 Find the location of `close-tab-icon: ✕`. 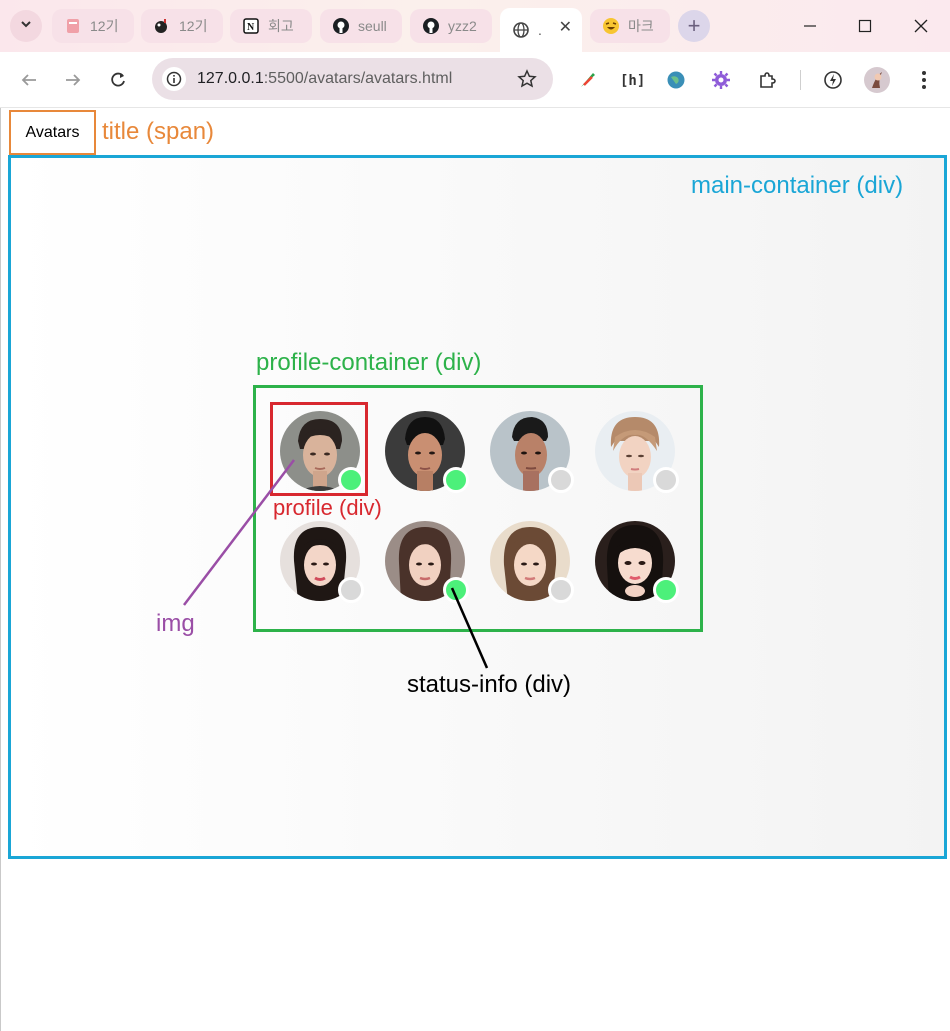

close-tab-icon: ✕ is located at coordinates (565, 28).